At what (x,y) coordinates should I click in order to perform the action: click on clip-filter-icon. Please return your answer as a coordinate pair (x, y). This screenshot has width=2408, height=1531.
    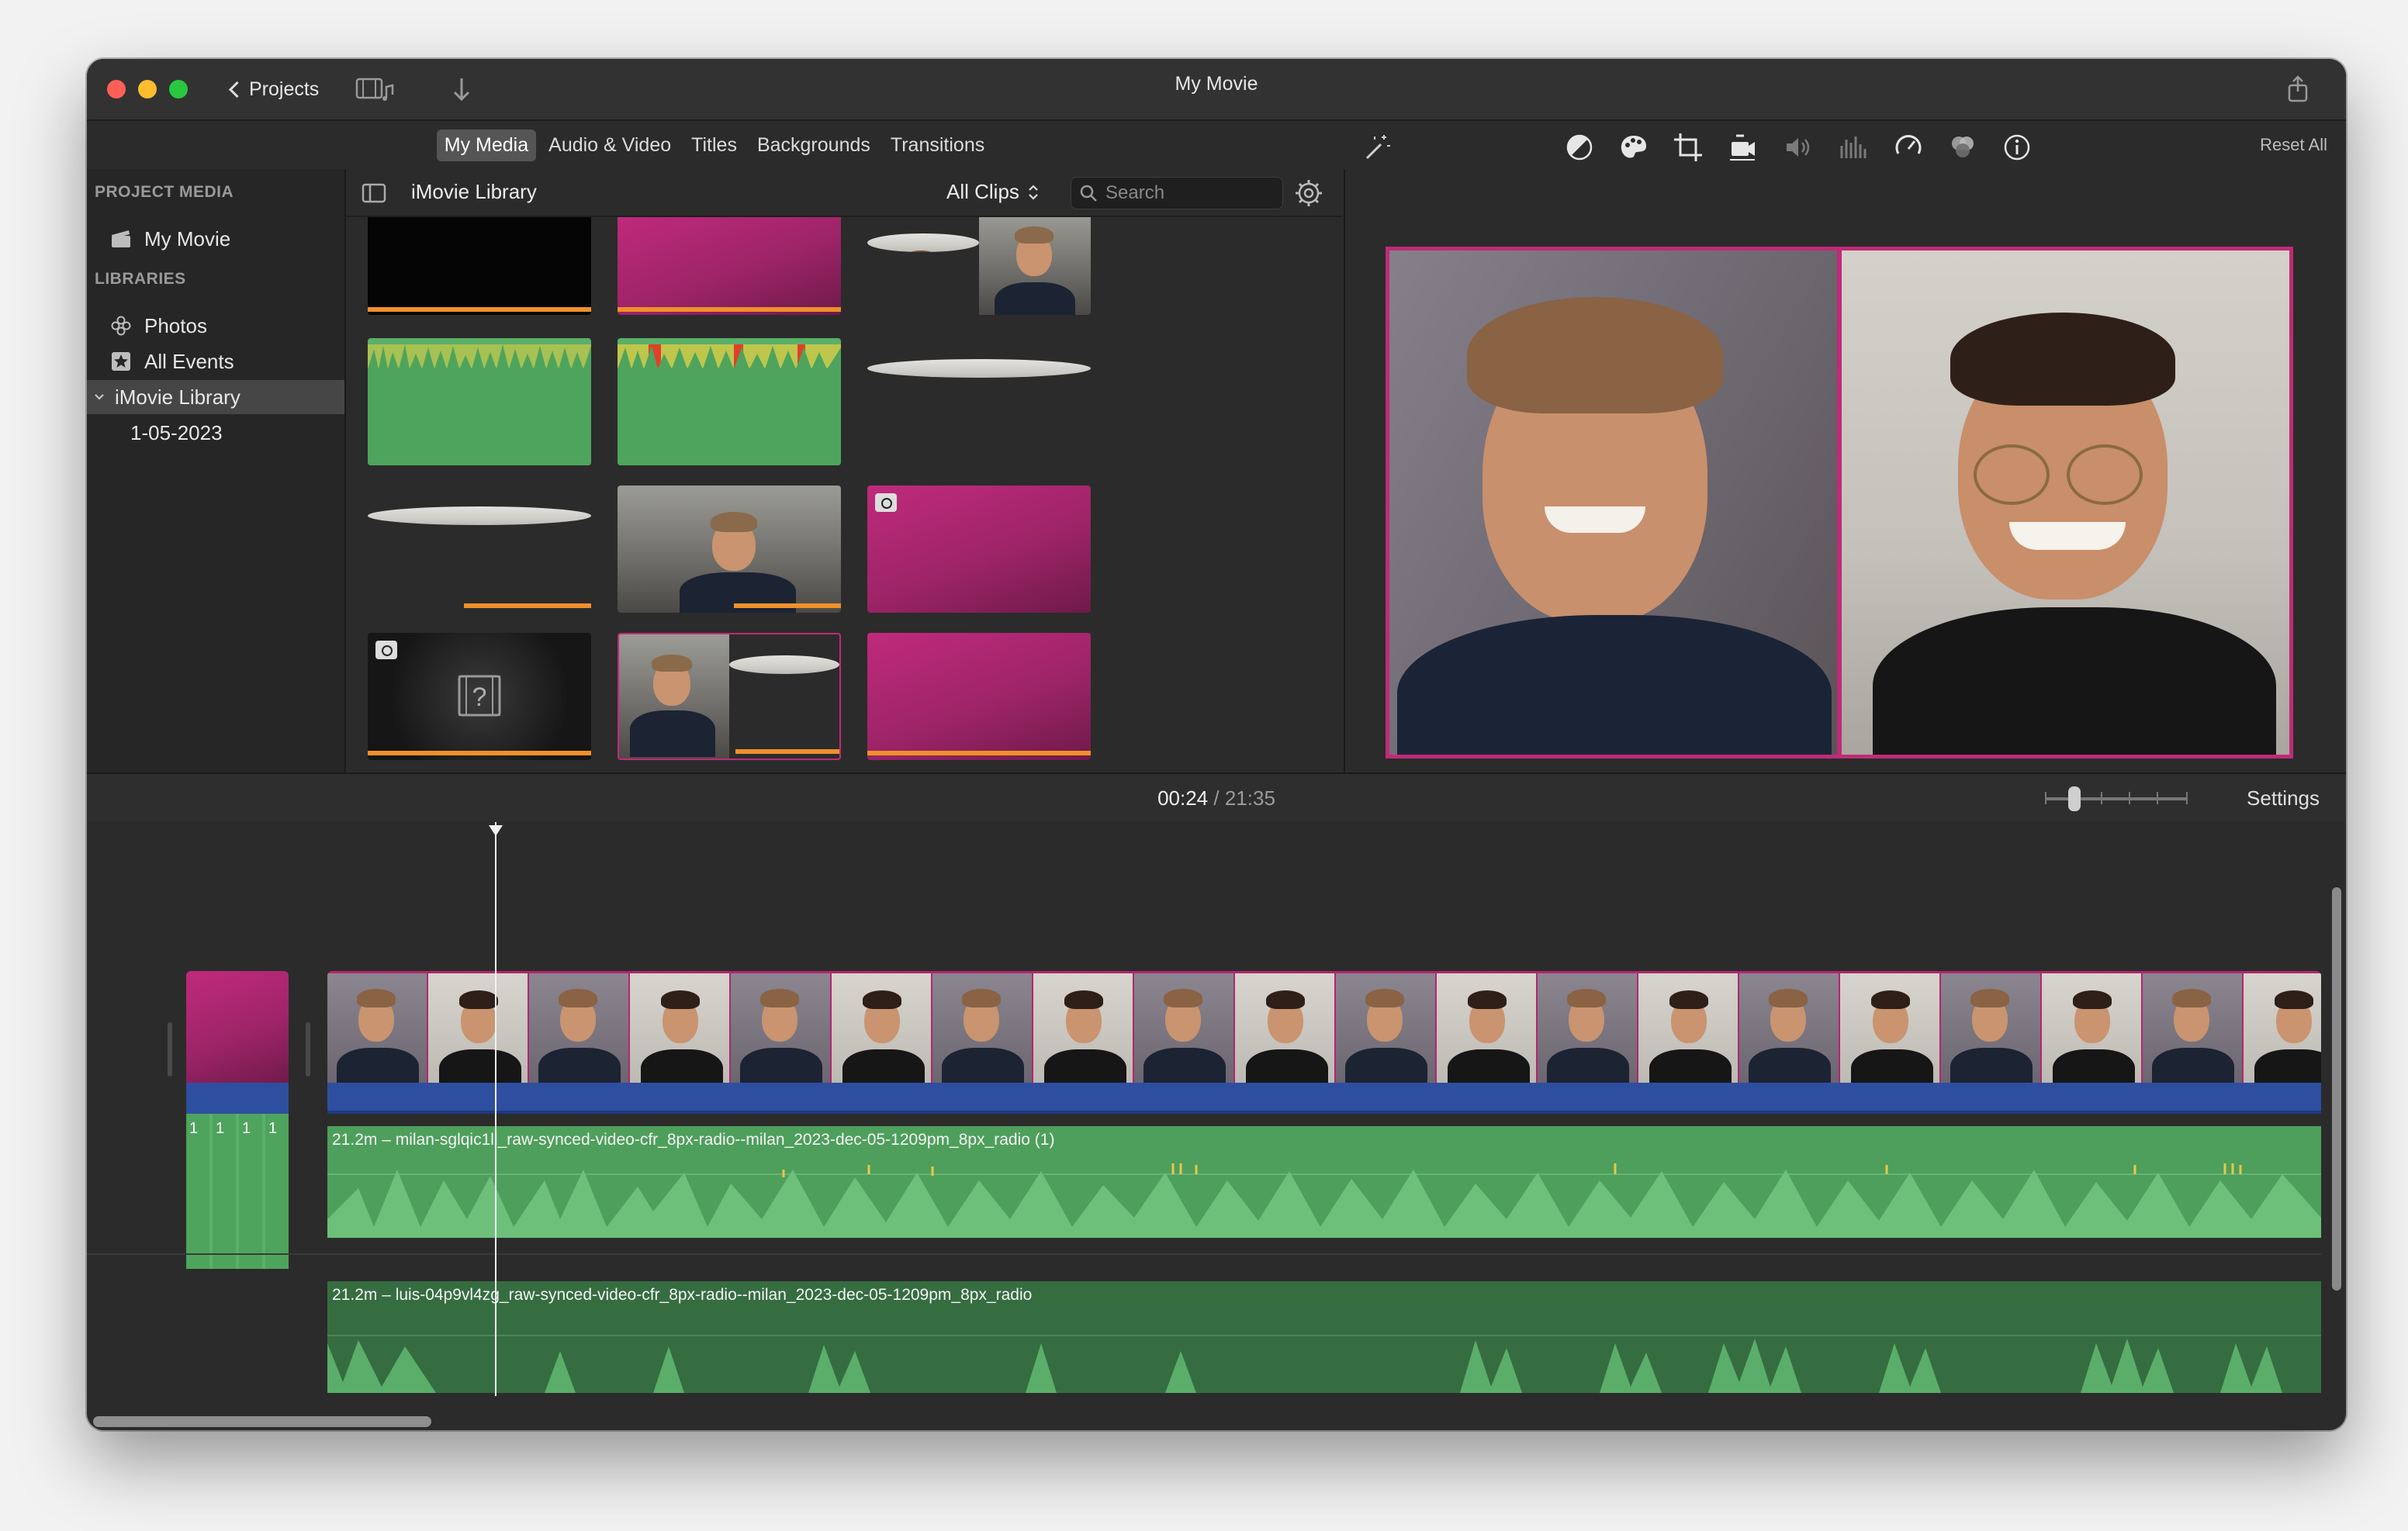
    Looking at the image, I should click on (1962, 147).